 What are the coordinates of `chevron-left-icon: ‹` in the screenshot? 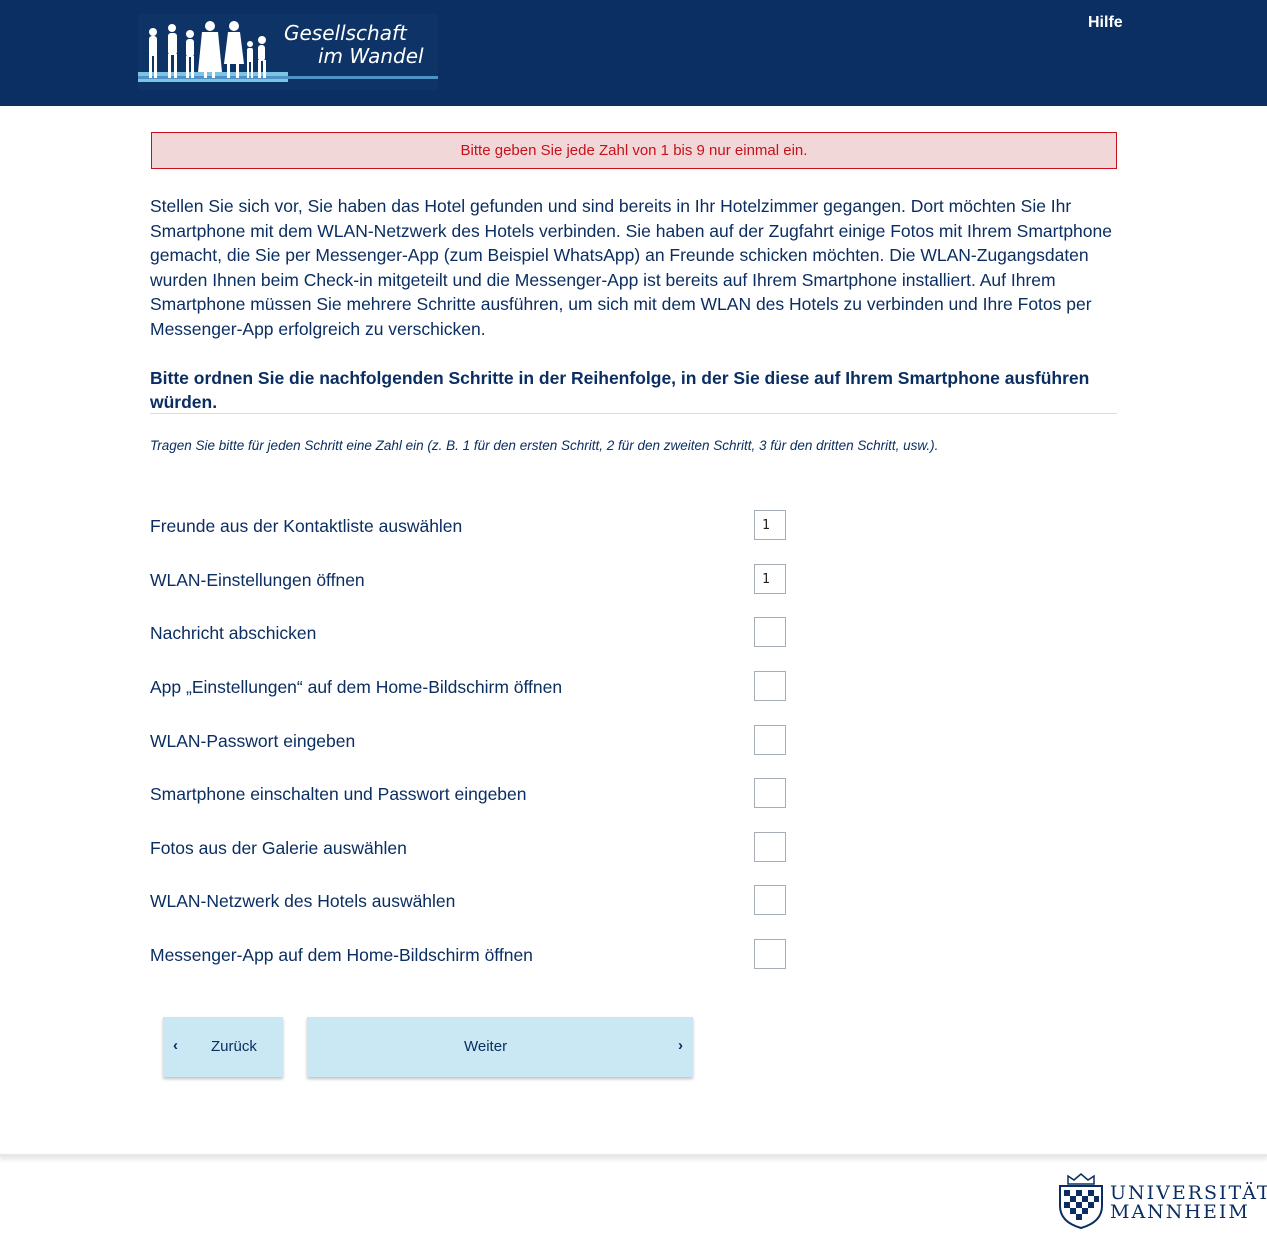 It's located at (175, 1045).